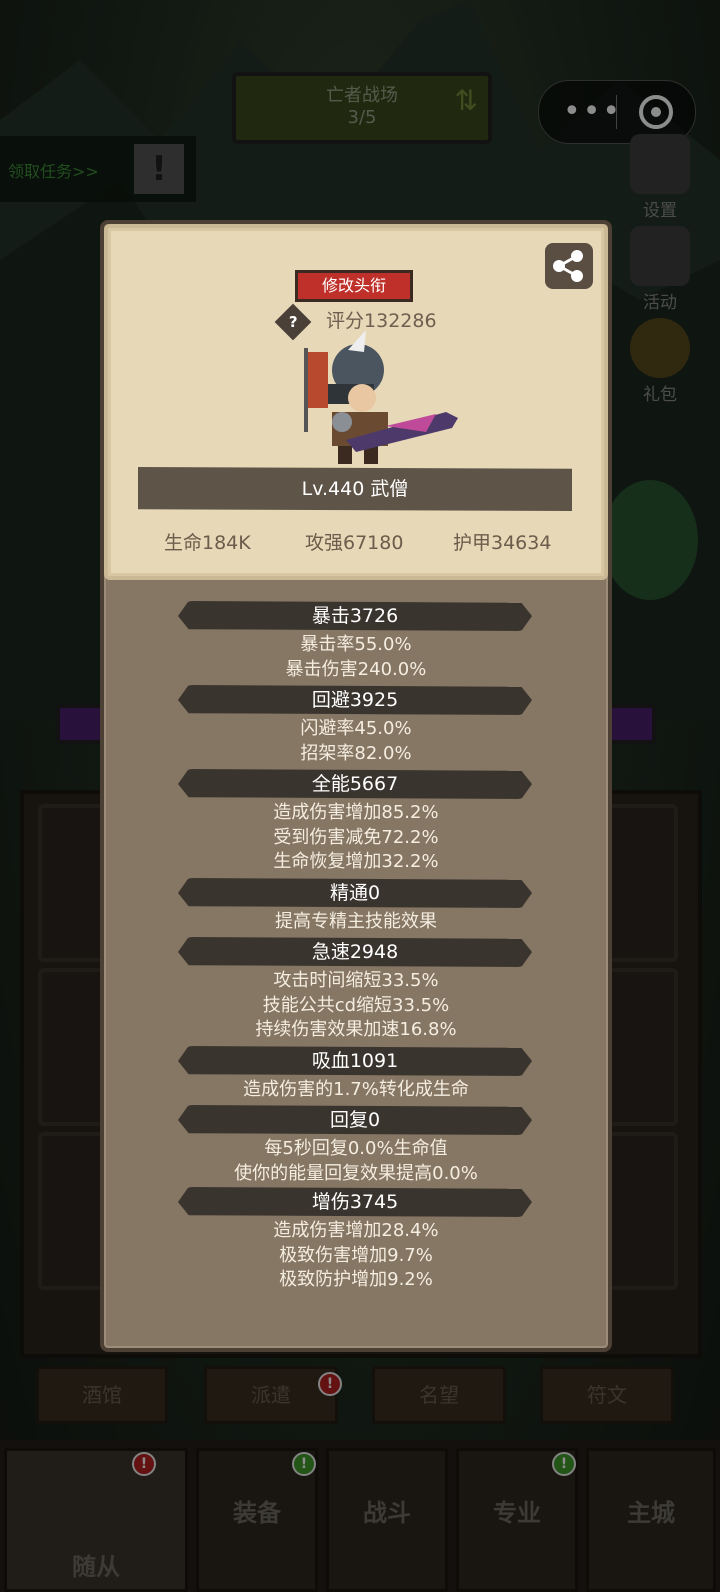 This screenshot has width=720, height=1592. What do you see at coordinates (356, 837) in the screenshot?
I see `stat-detail-line: 受到伤害减免72.2%` at bounding box center [356, 837].